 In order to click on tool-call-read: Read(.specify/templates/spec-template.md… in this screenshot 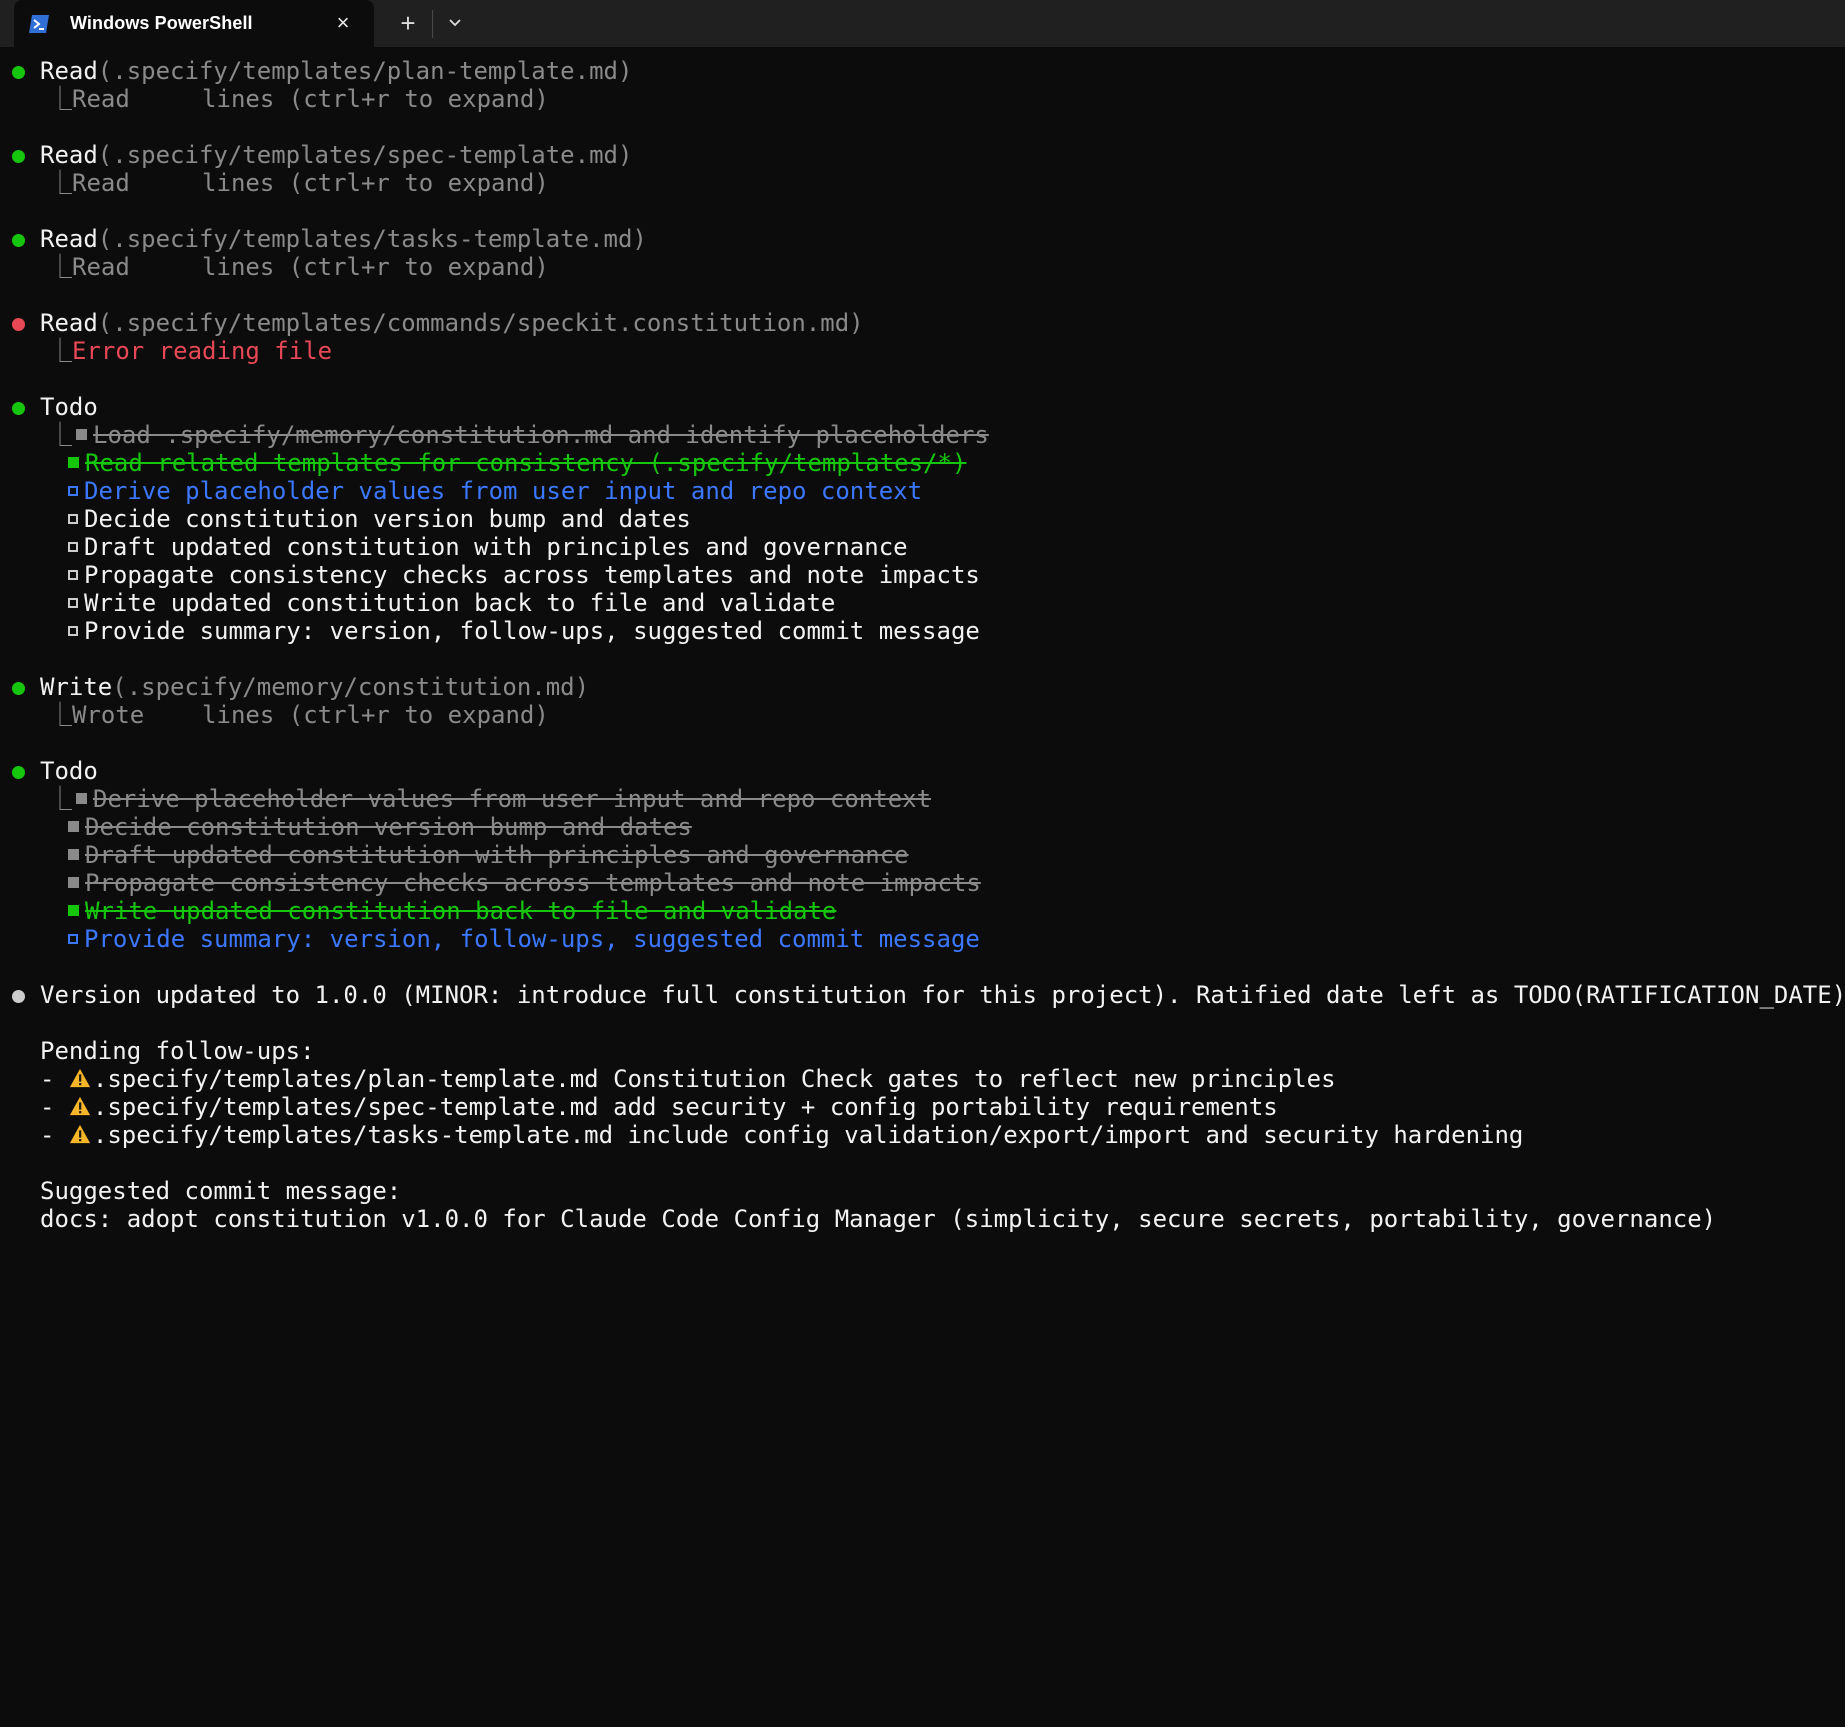, I will do `click(336, 155)`.